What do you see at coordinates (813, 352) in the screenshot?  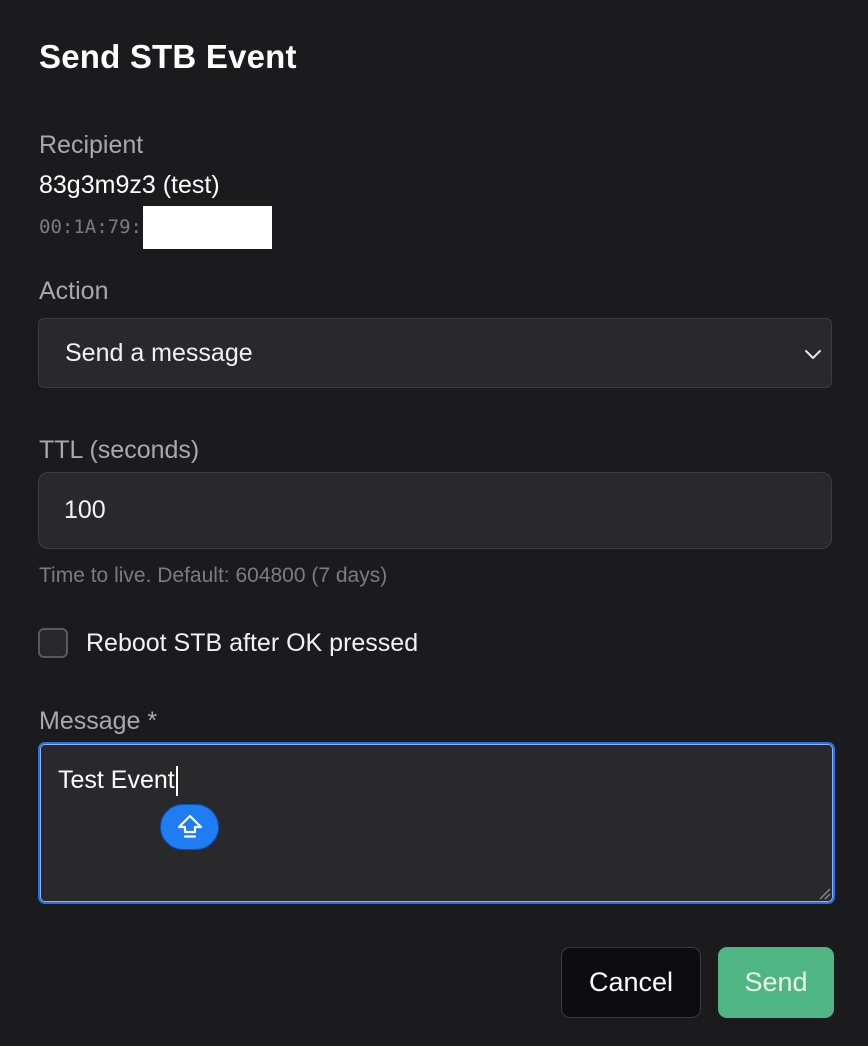 I see `chevron-down-icon` at bounding box center [813, 352].